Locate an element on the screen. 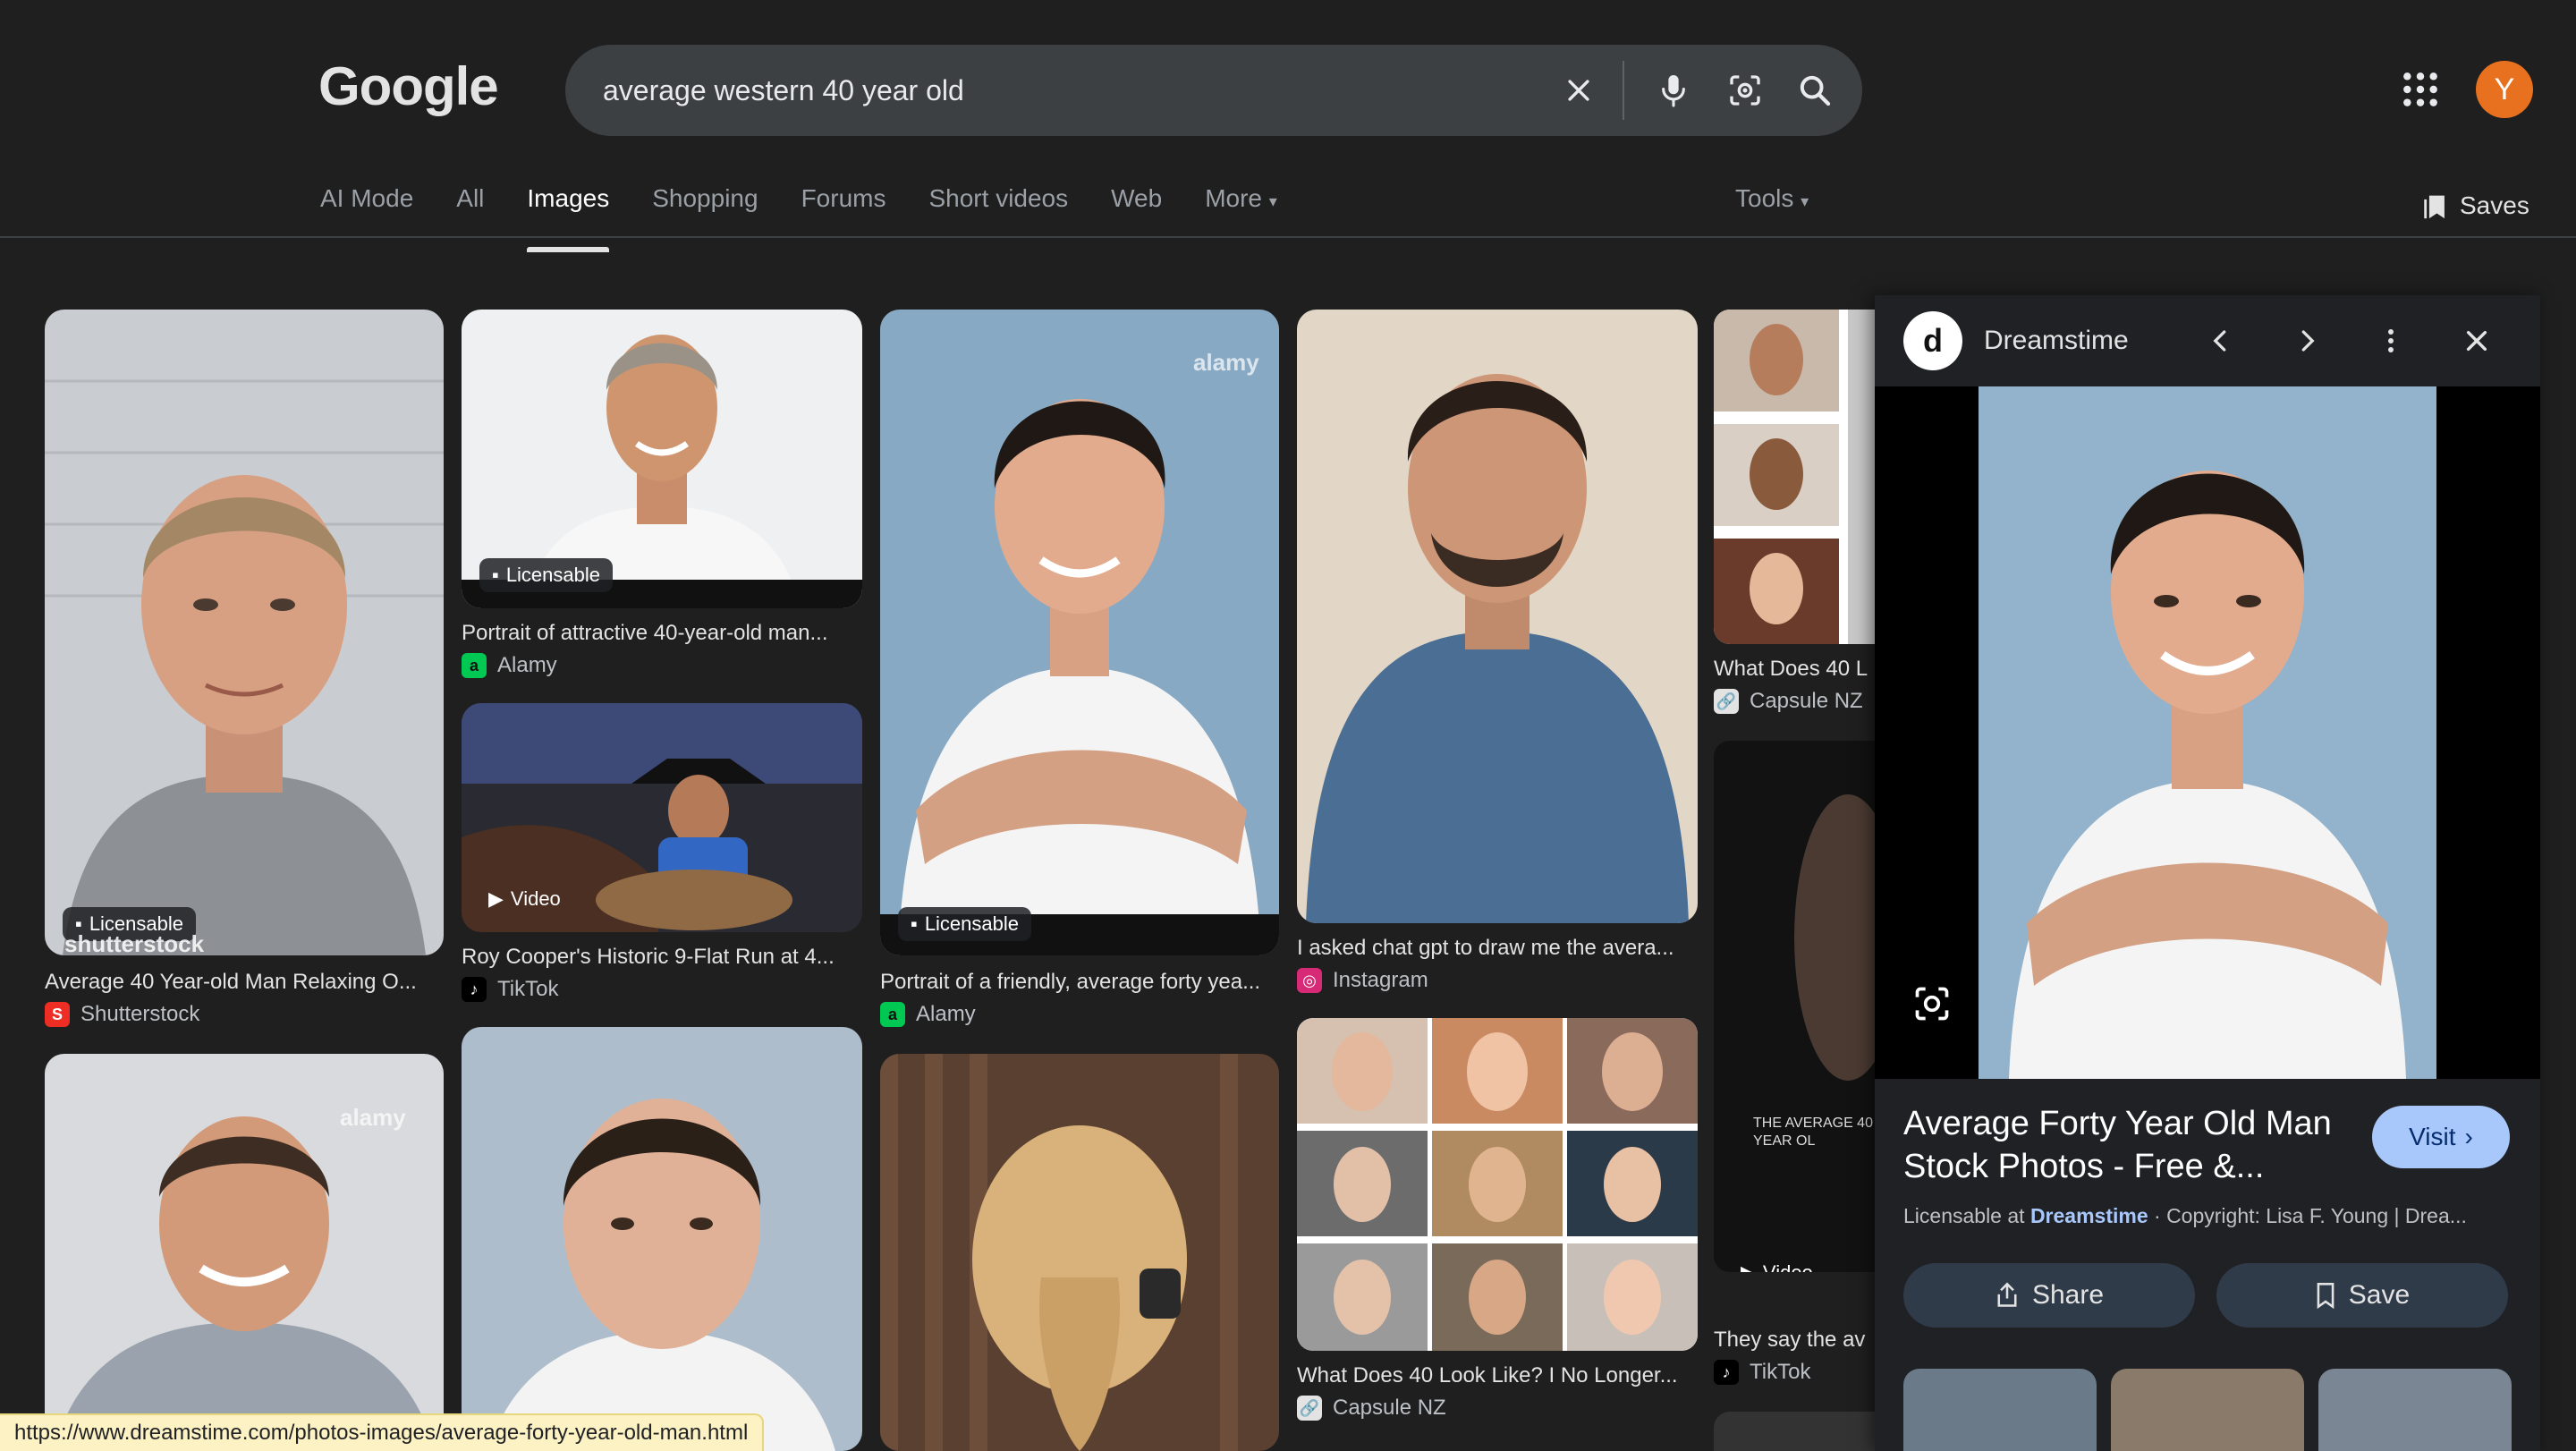 This screenshot has height=1451, width=2576. photo-man-serious is located at coordinates (662, 1239).